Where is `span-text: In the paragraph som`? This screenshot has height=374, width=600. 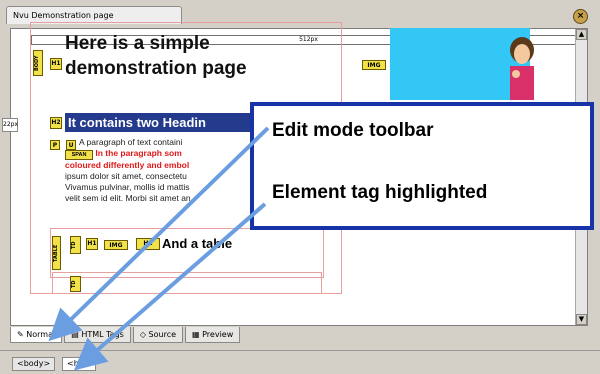 span-text: In the paragraph som is located at coordinates (138, 153).